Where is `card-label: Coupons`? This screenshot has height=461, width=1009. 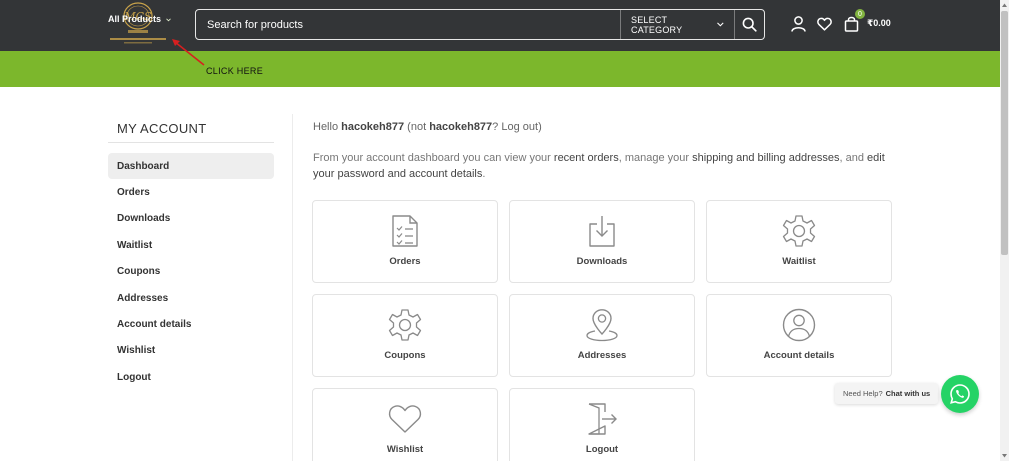 card-label: Coupons is located at coordinates (405, 355).